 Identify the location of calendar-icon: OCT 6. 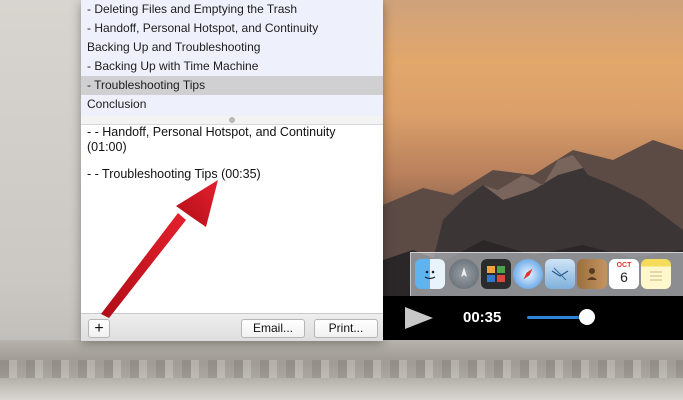
(624, 274).